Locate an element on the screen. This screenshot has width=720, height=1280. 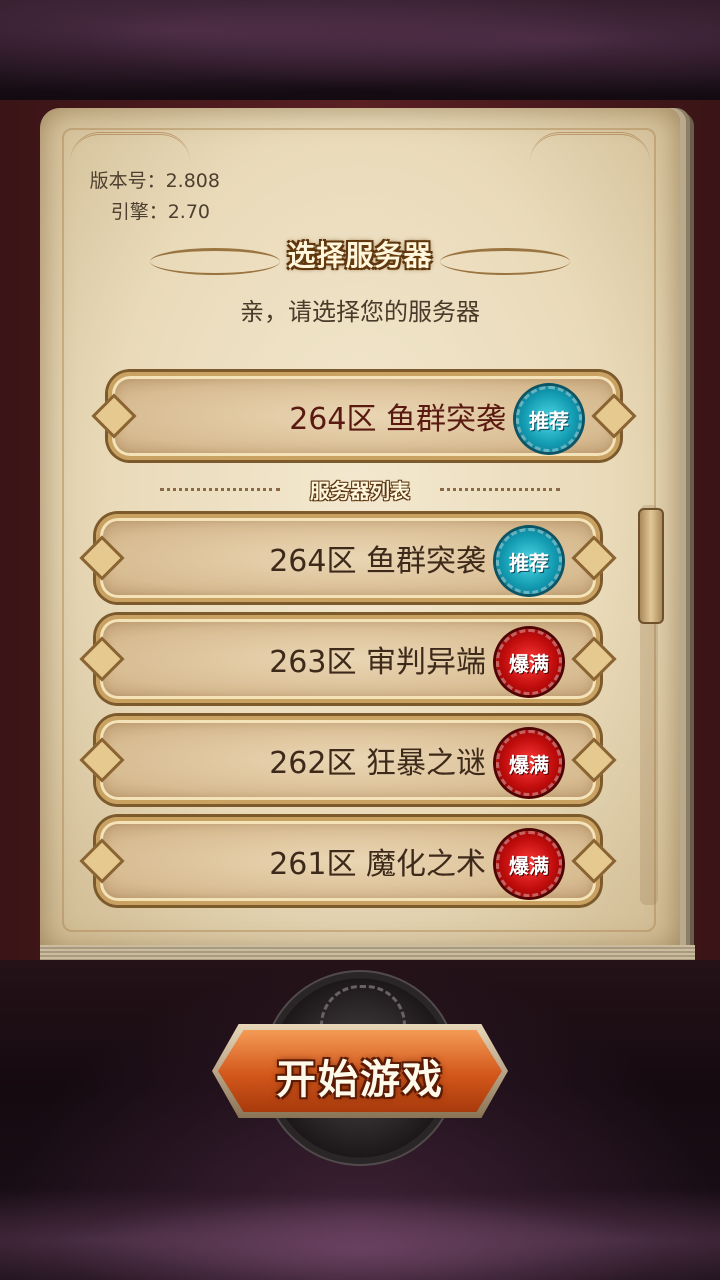
server-list-item-label: 263区 审判异端 is located at coordinates (377, 662).